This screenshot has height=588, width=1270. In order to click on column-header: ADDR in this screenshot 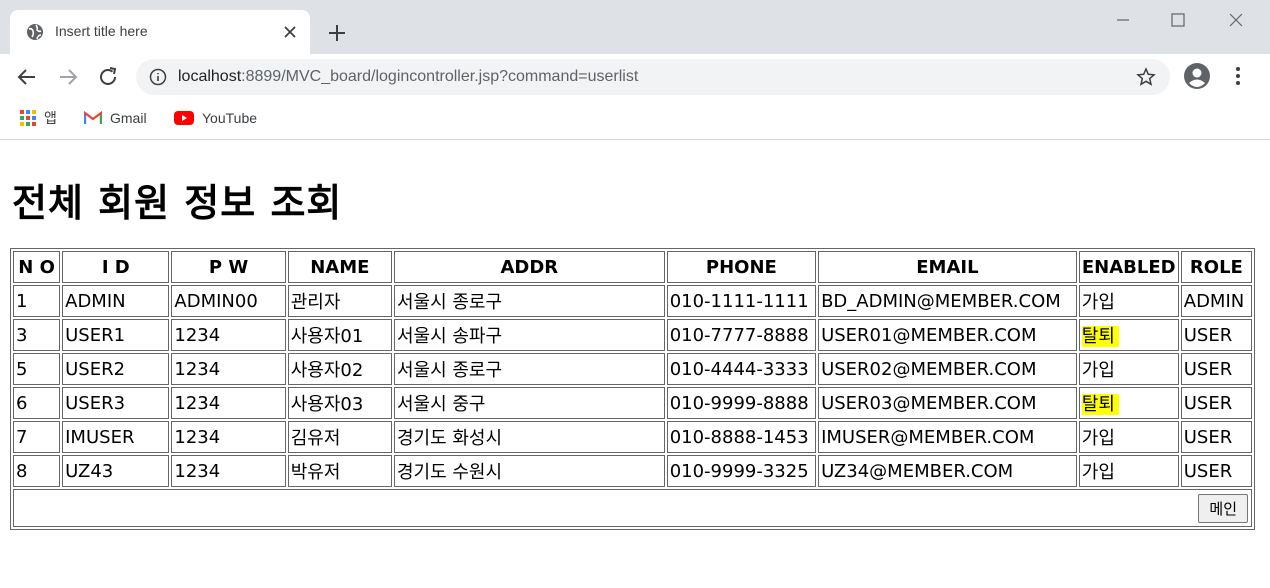, I will do `click(529, 267)`.